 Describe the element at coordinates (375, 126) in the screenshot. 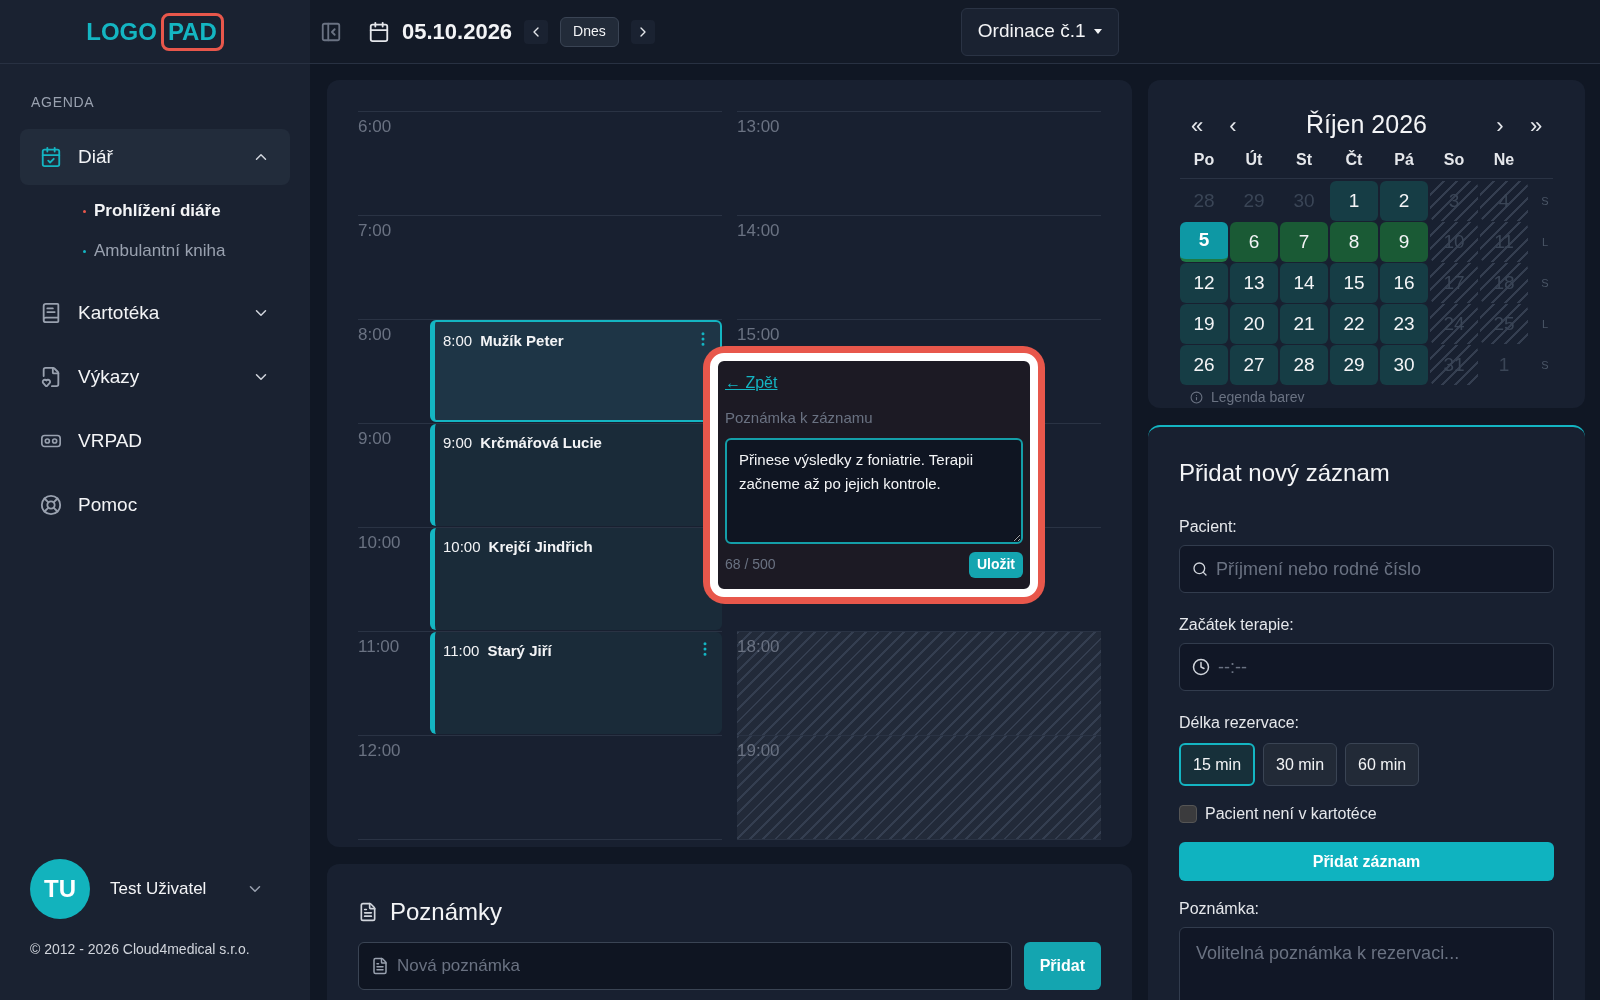

I see `hour-label: 6:00` at that location.